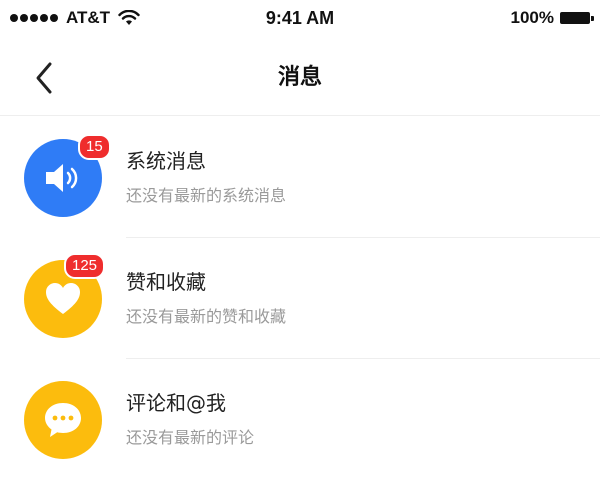  I want to click on unread-badge: 125, so click(85, 266).